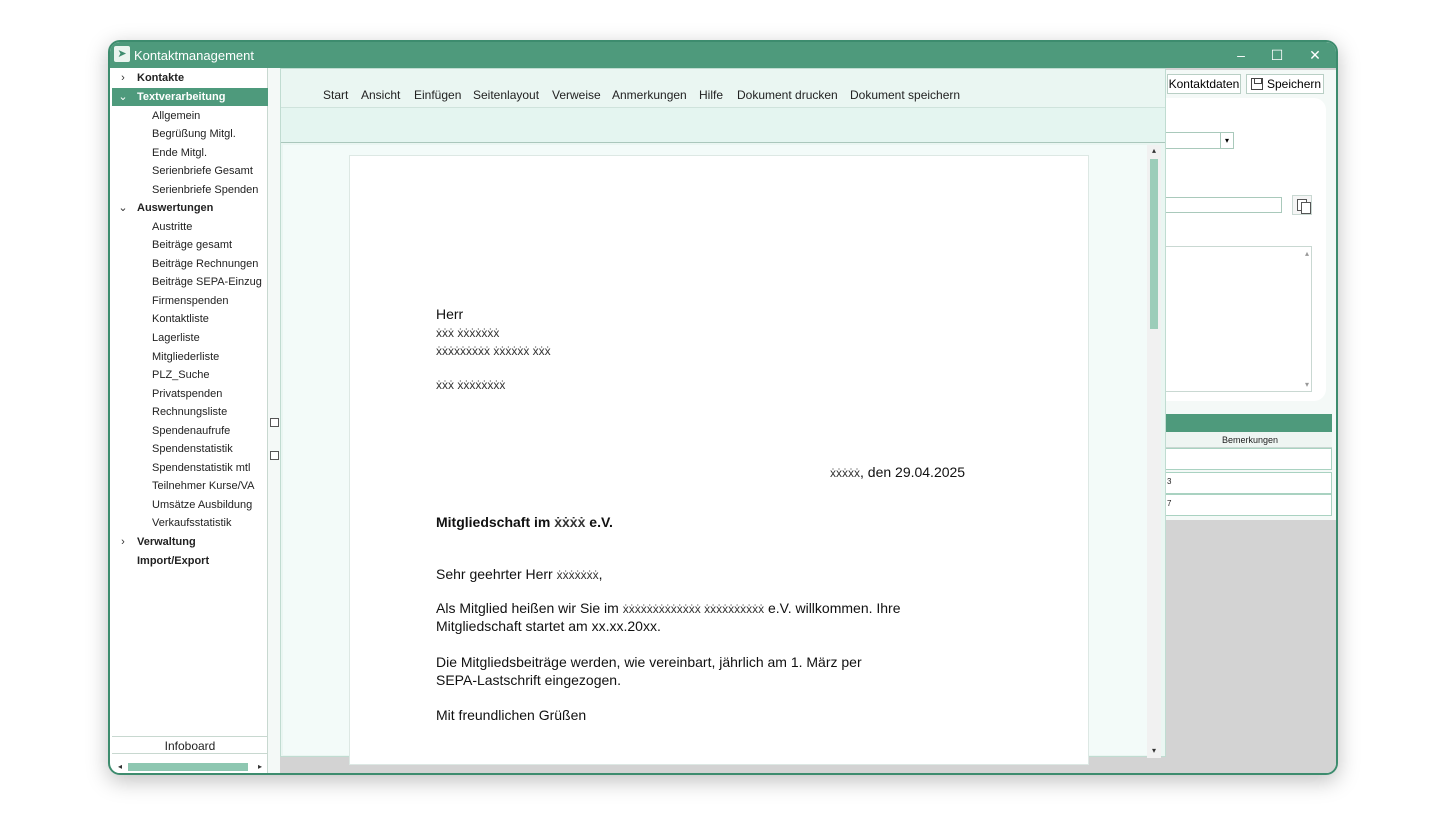 This screenshot has height=813, width=1445. I want to click on sidebar-horizontal-scrollbar: ◂ ▸, so click(190, 766).